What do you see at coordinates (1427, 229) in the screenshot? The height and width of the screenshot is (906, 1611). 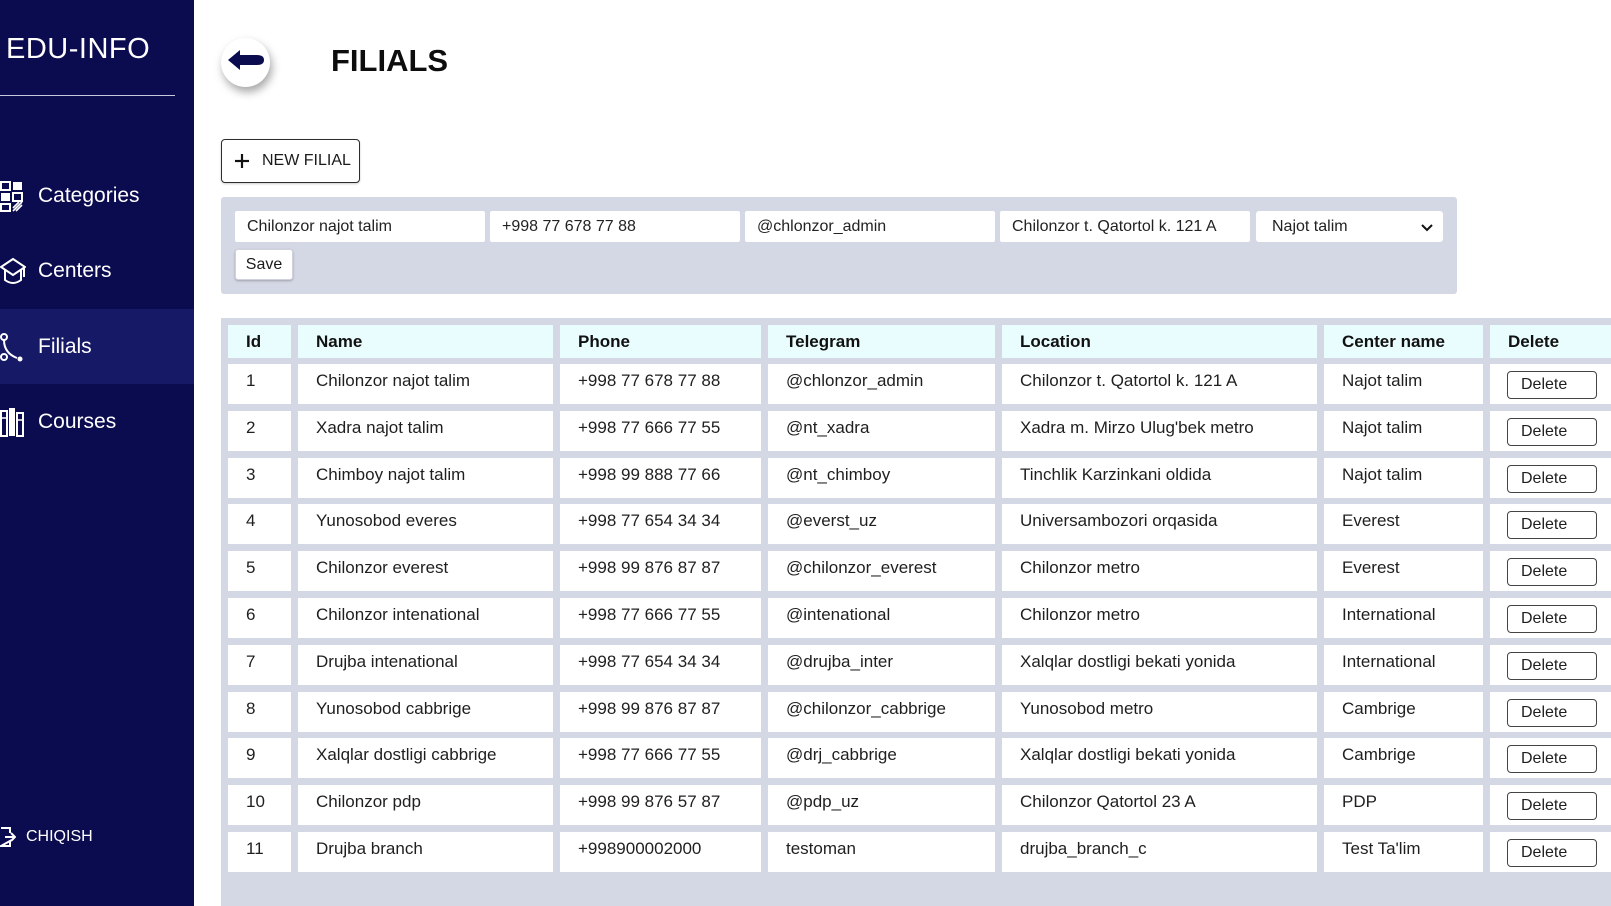 I see `chevron-down-icon` at bounding box center [1427, 229].